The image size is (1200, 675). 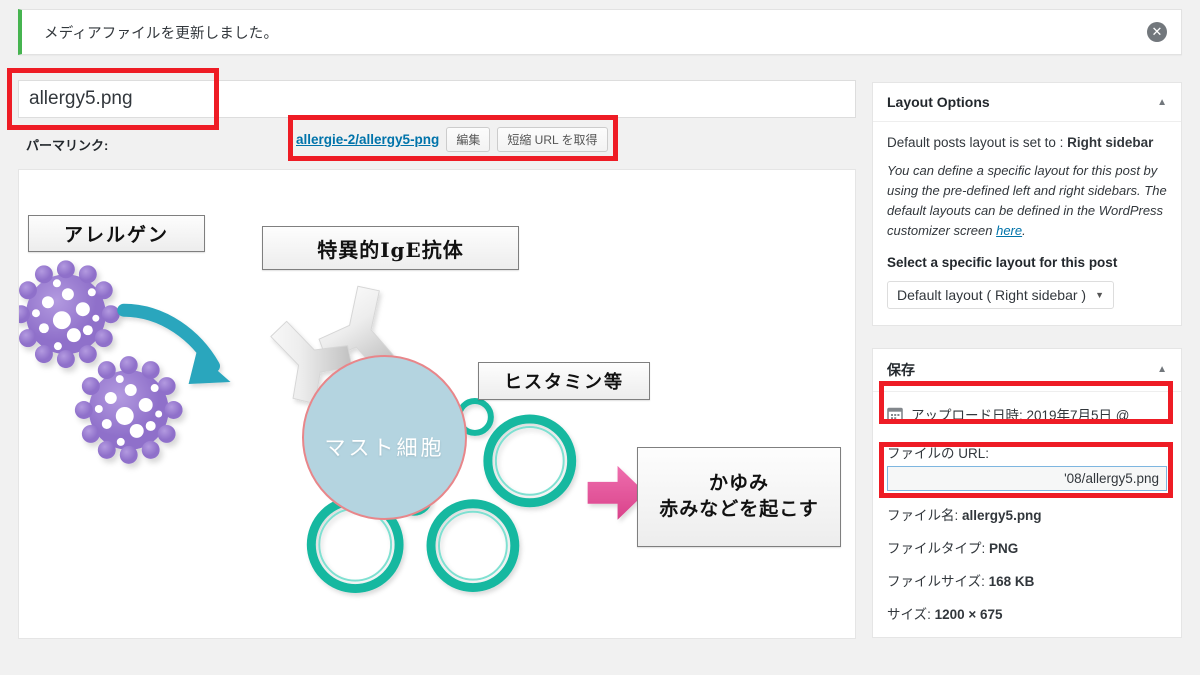 I want to click on layout-options-title: Layout Options, so click(x=938, y=102).